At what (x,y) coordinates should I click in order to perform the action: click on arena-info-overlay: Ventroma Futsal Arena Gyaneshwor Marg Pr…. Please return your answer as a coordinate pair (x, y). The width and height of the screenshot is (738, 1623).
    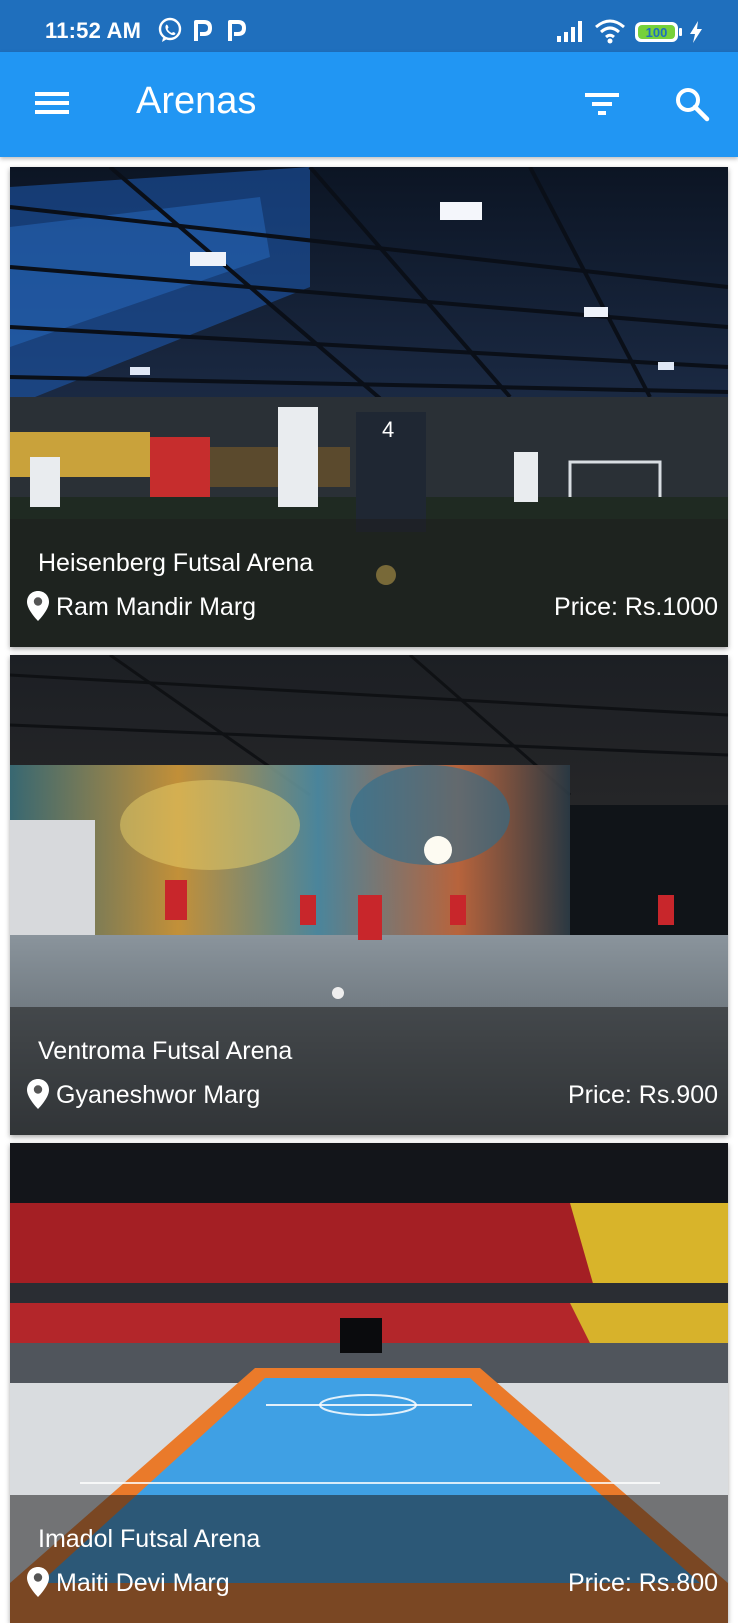
    Looking at the image, I should click on (369, 1071).